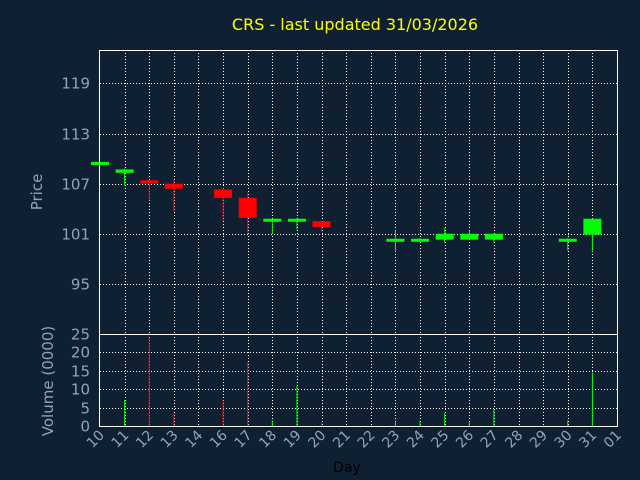 The width and height of the screenshot is (640, 480). I want to click on x-tick-label: 01, so click(613, 440).